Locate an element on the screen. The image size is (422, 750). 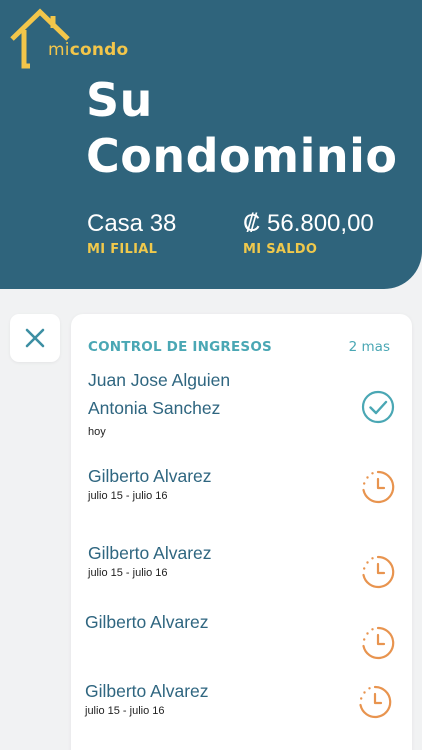
visitor-name: Antonia Sanchez is located at coordinates (154, 408).